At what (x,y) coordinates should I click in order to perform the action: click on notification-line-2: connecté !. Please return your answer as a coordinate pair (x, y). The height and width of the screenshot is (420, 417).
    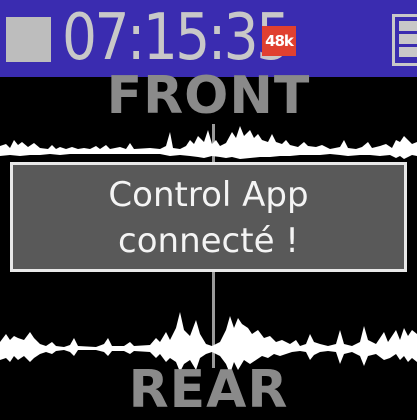
    Looking at the image, I should click on (208, 241).